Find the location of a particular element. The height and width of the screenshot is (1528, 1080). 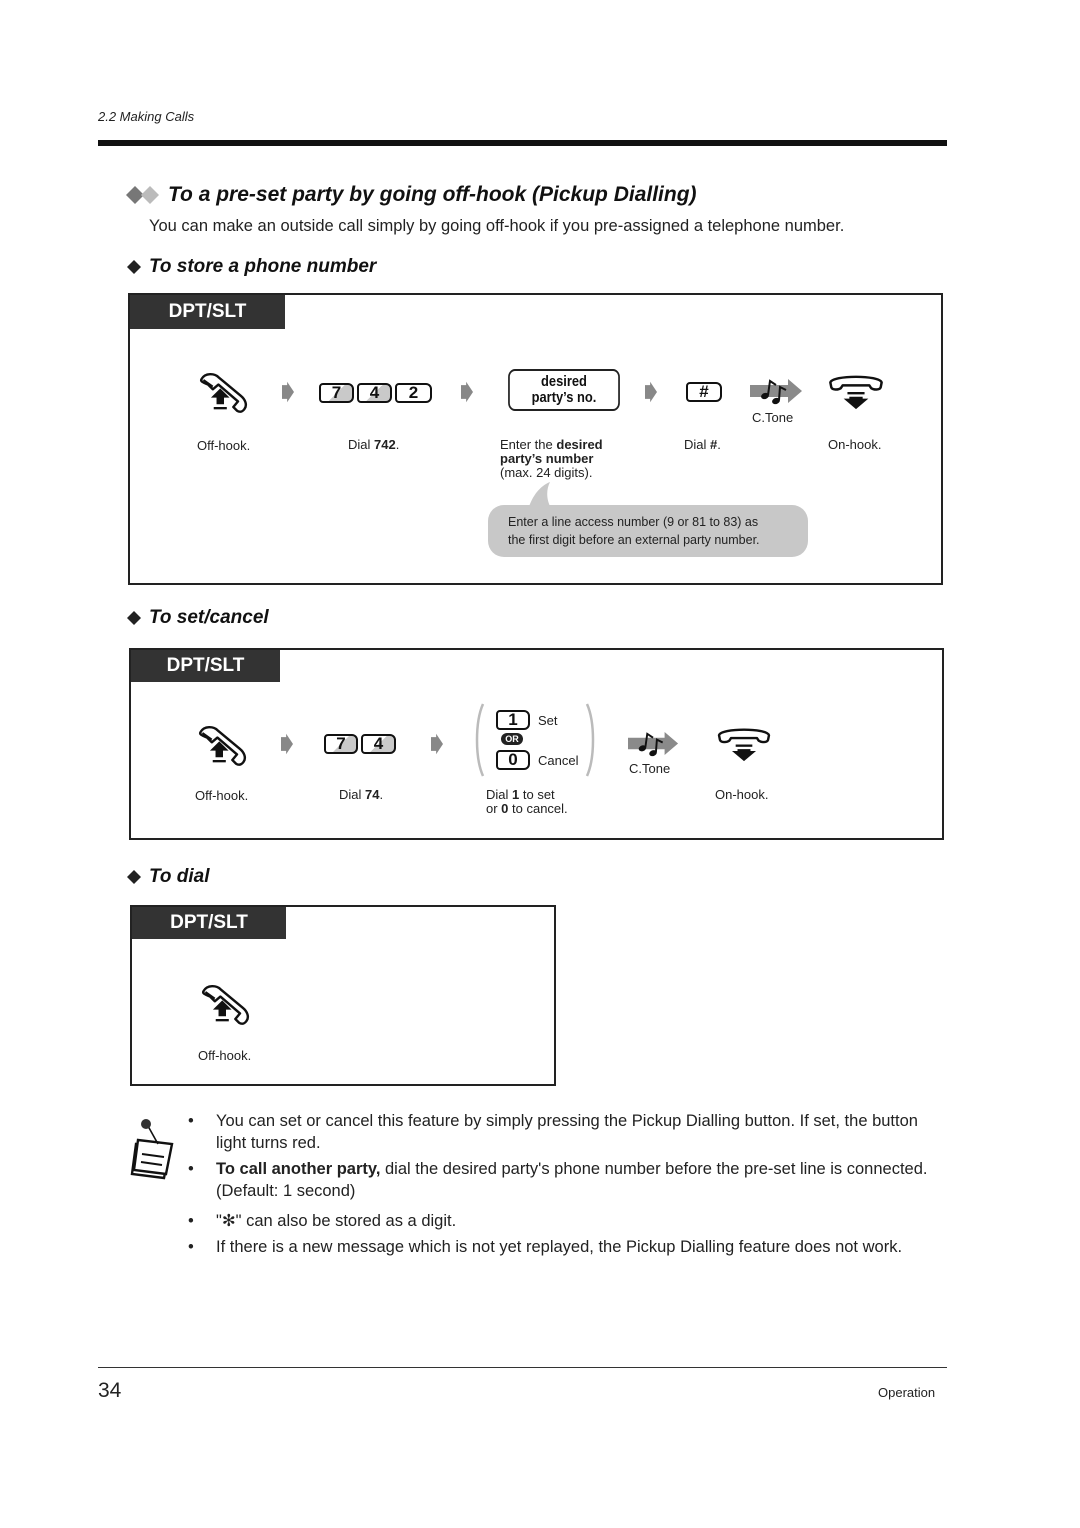

note-memo-icon is located at coordinates (152, 1149).